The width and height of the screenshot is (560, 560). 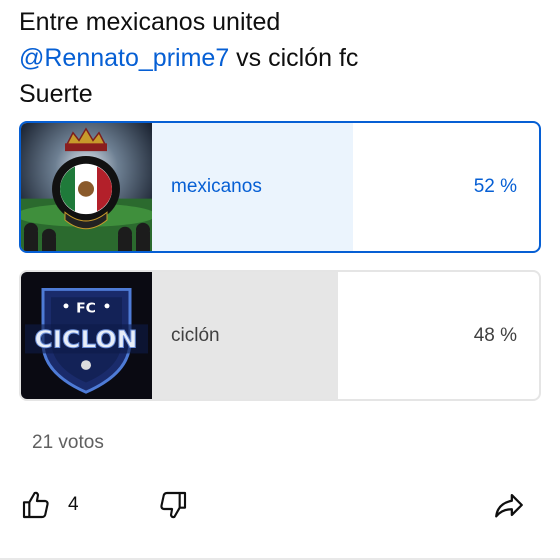 I want to click on dislike-button, so click(x=173, y=505).